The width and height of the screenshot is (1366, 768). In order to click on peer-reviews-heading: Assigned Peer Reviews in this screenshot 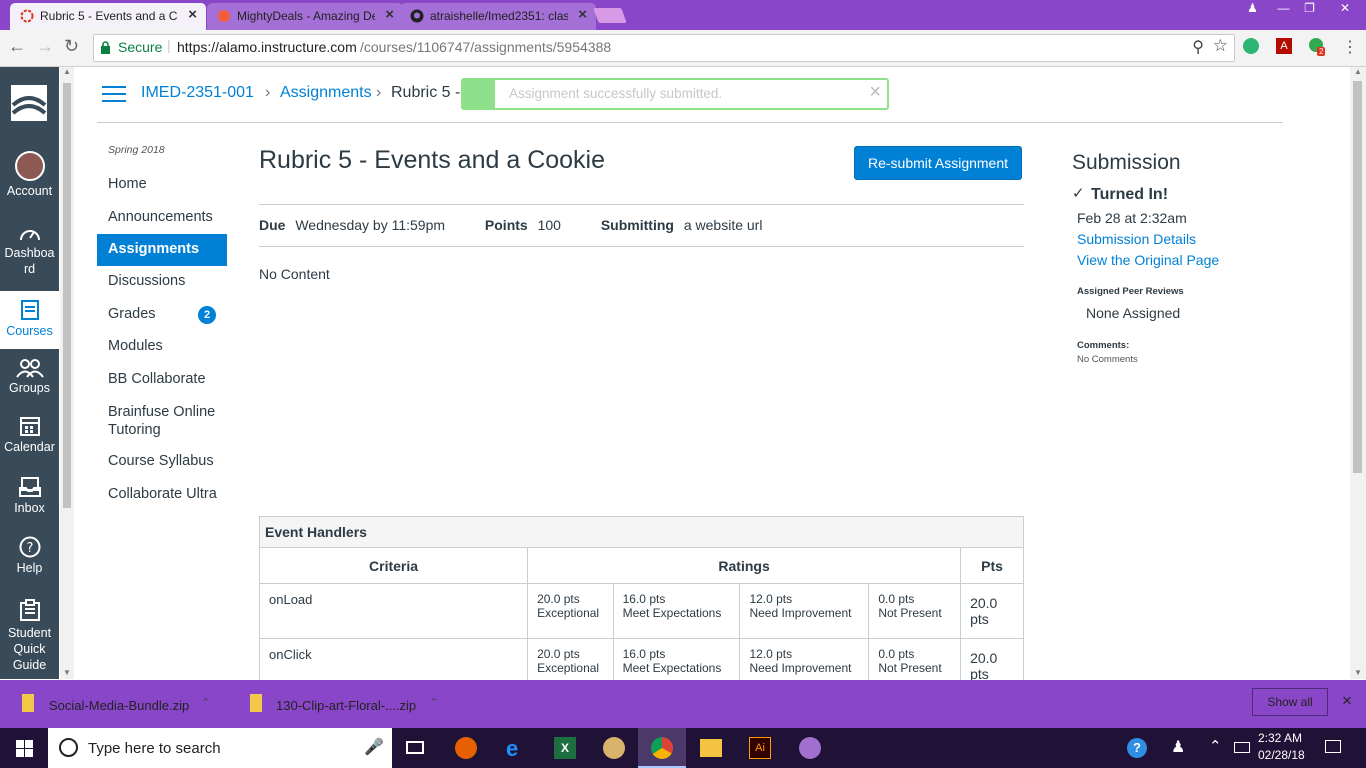, I will do `click(1130, 291)`.